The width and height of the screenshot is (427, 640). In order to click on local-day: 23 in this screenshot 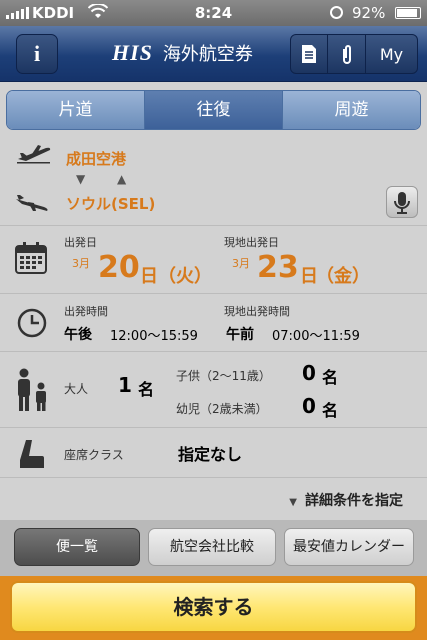, I will do `click(278, 267)`.